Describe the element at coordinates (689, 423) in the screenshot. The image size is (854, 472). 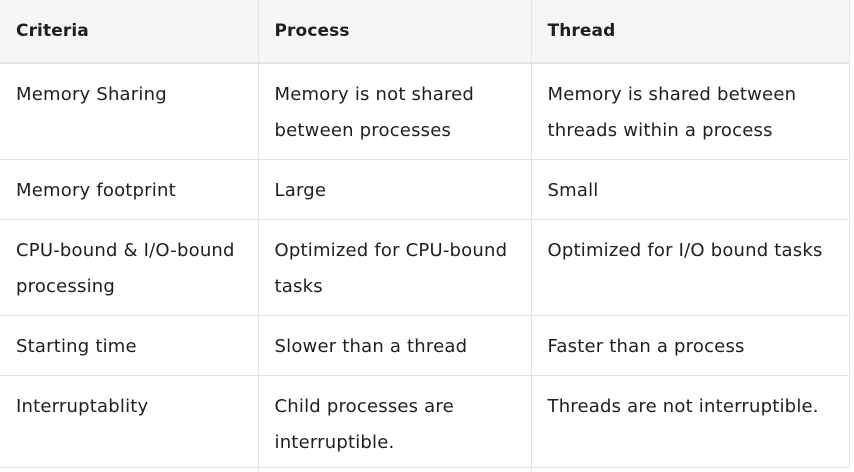
I see `cell-thread: Threads are not interruptible.` at that location.